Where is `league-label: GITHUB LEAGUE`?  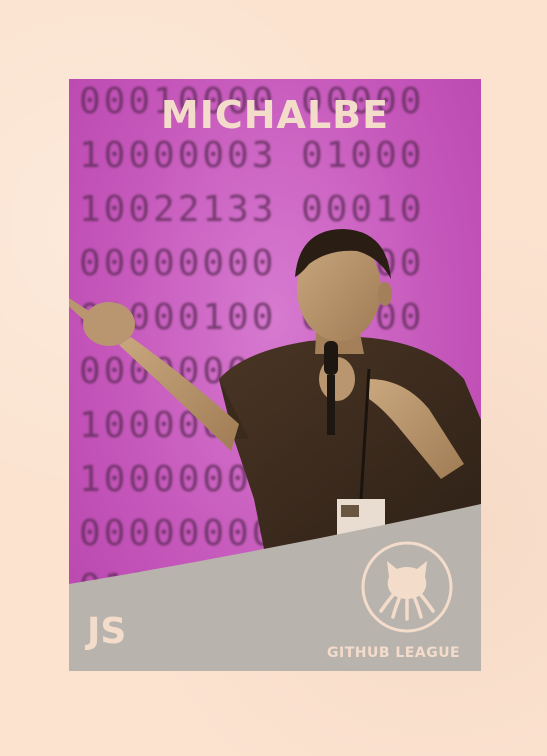 league-label: GITHUB LEAGUE is located at coordinates (394, 653).